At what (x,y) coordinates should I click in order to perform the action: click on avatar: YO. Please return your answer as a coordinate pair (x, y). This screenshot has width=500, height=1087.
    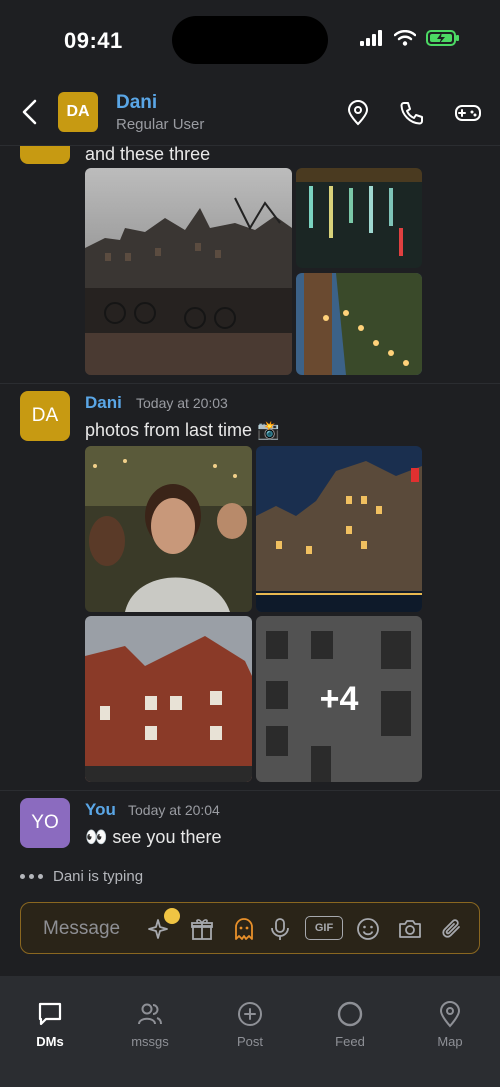
    Looking at the image, I should click on (45, 823).